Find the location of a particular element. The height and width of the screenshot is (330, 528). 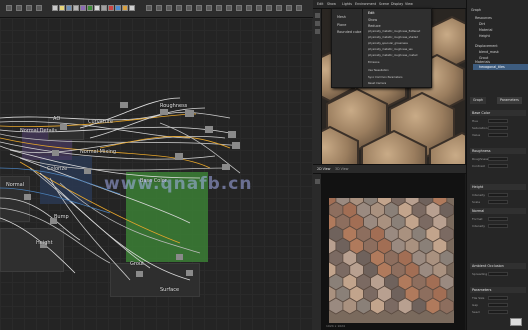

menu-item-specular: physically_specular_glossiness is located at coordinates (388, 43).